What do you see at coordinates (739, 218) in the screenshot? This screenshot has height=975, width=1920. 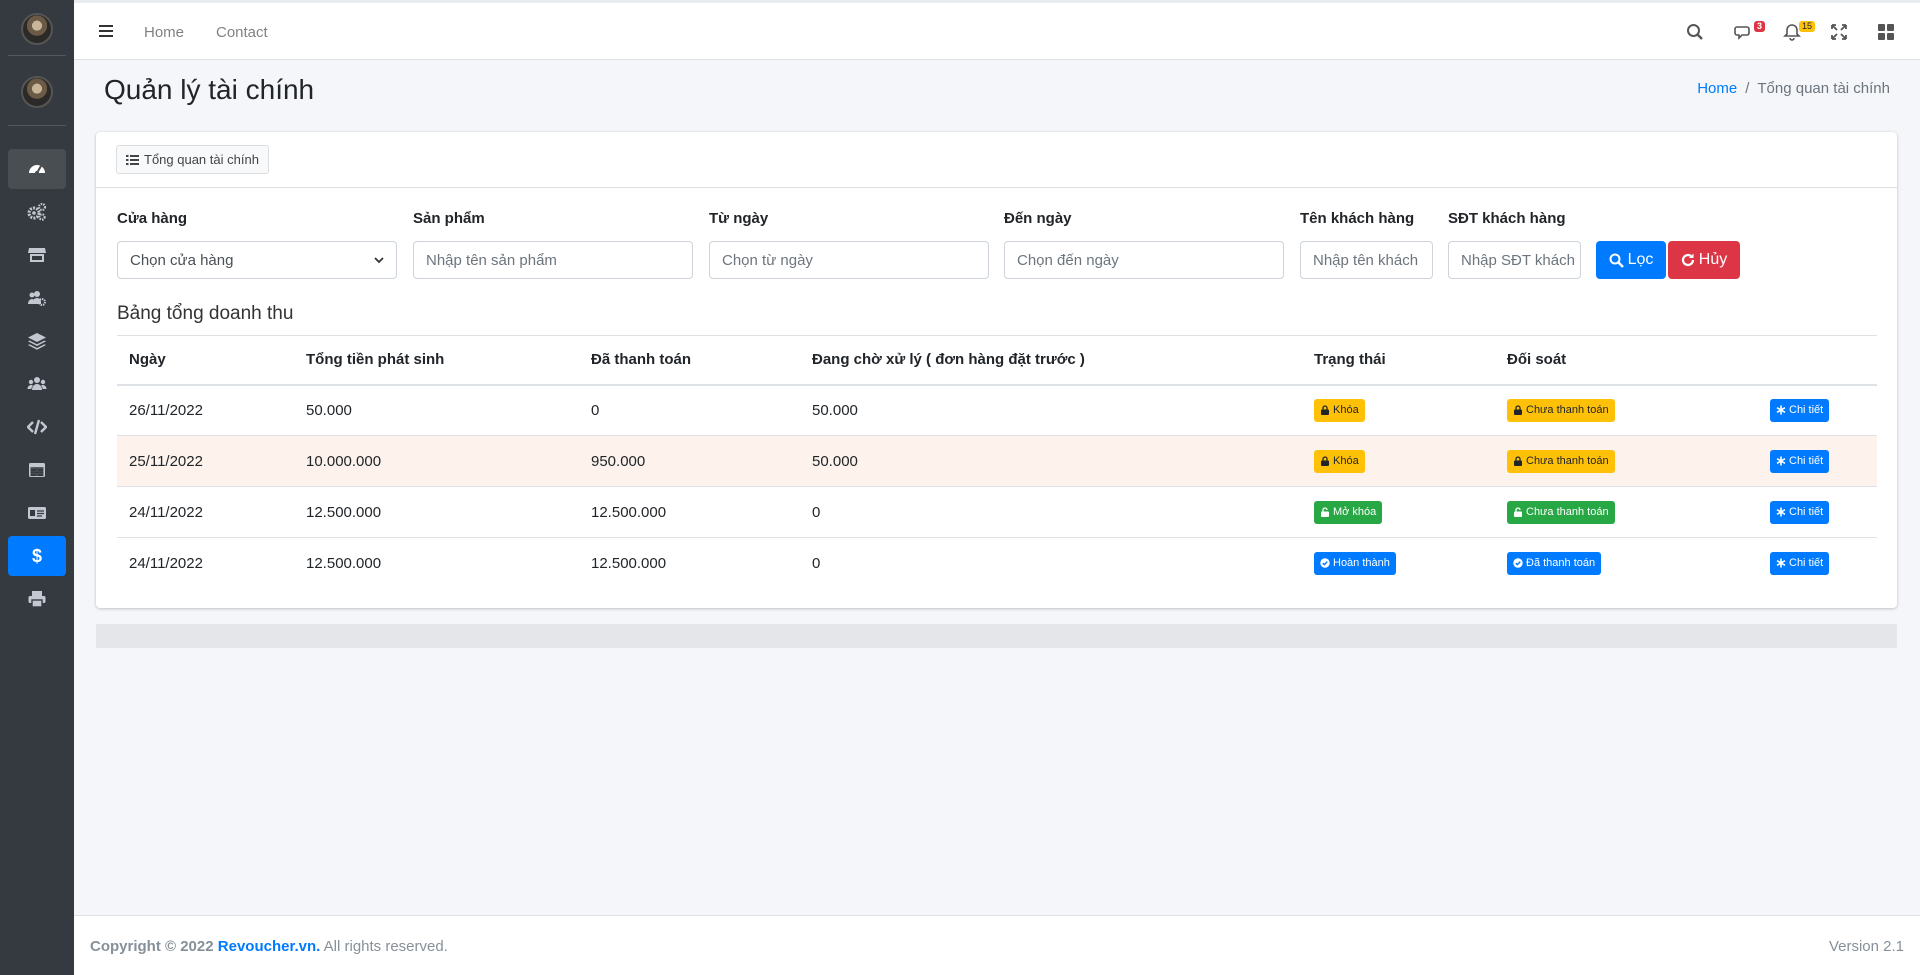 I see `from-date-label: Từ ngày` at bounding box center [739, 218].